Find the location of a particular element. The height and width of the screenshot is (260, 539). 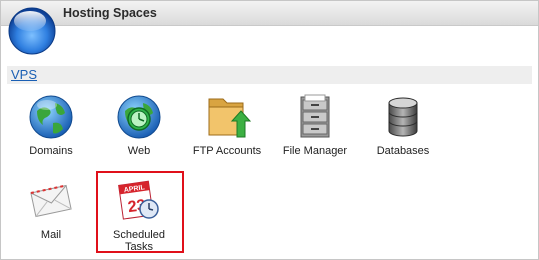

globe-icon is located at coordinates (51, 117).